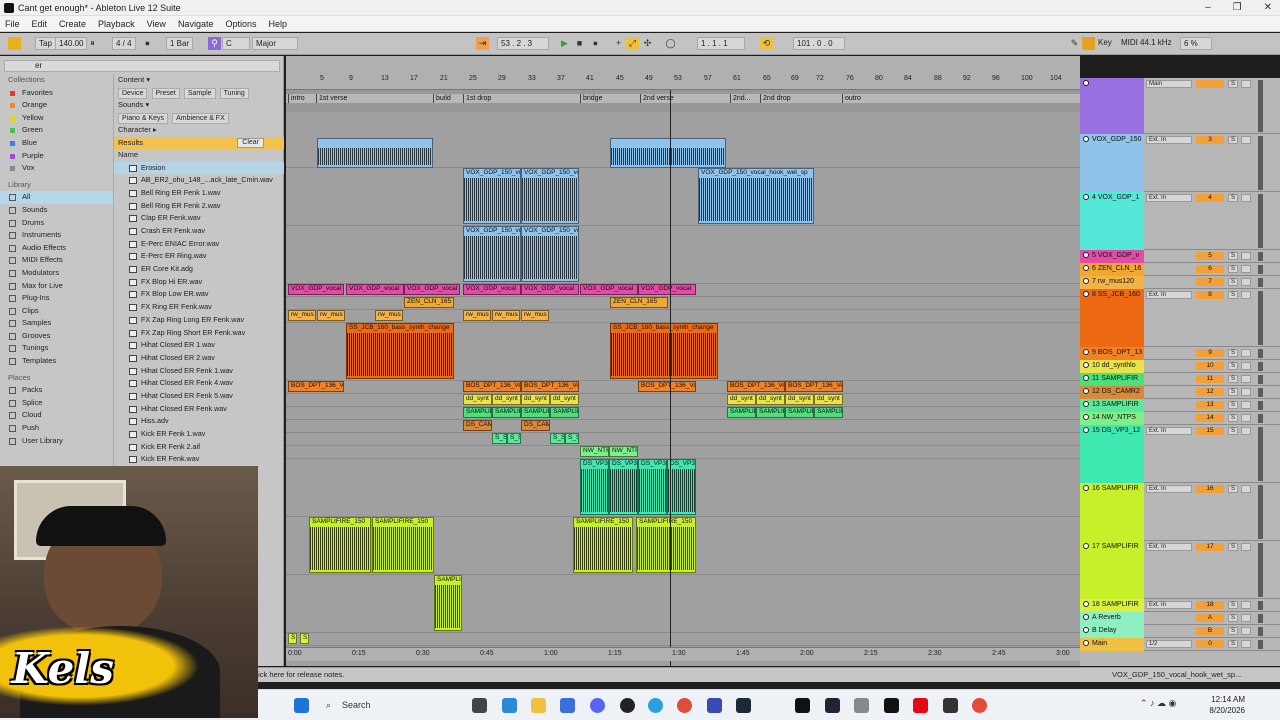 The image size is (1280, 720). What do you see at coordinates (492, 196) in the screenshot?
I see `audio-clip: VOX_GDP_150_vo` at bounding box center [492, 196].